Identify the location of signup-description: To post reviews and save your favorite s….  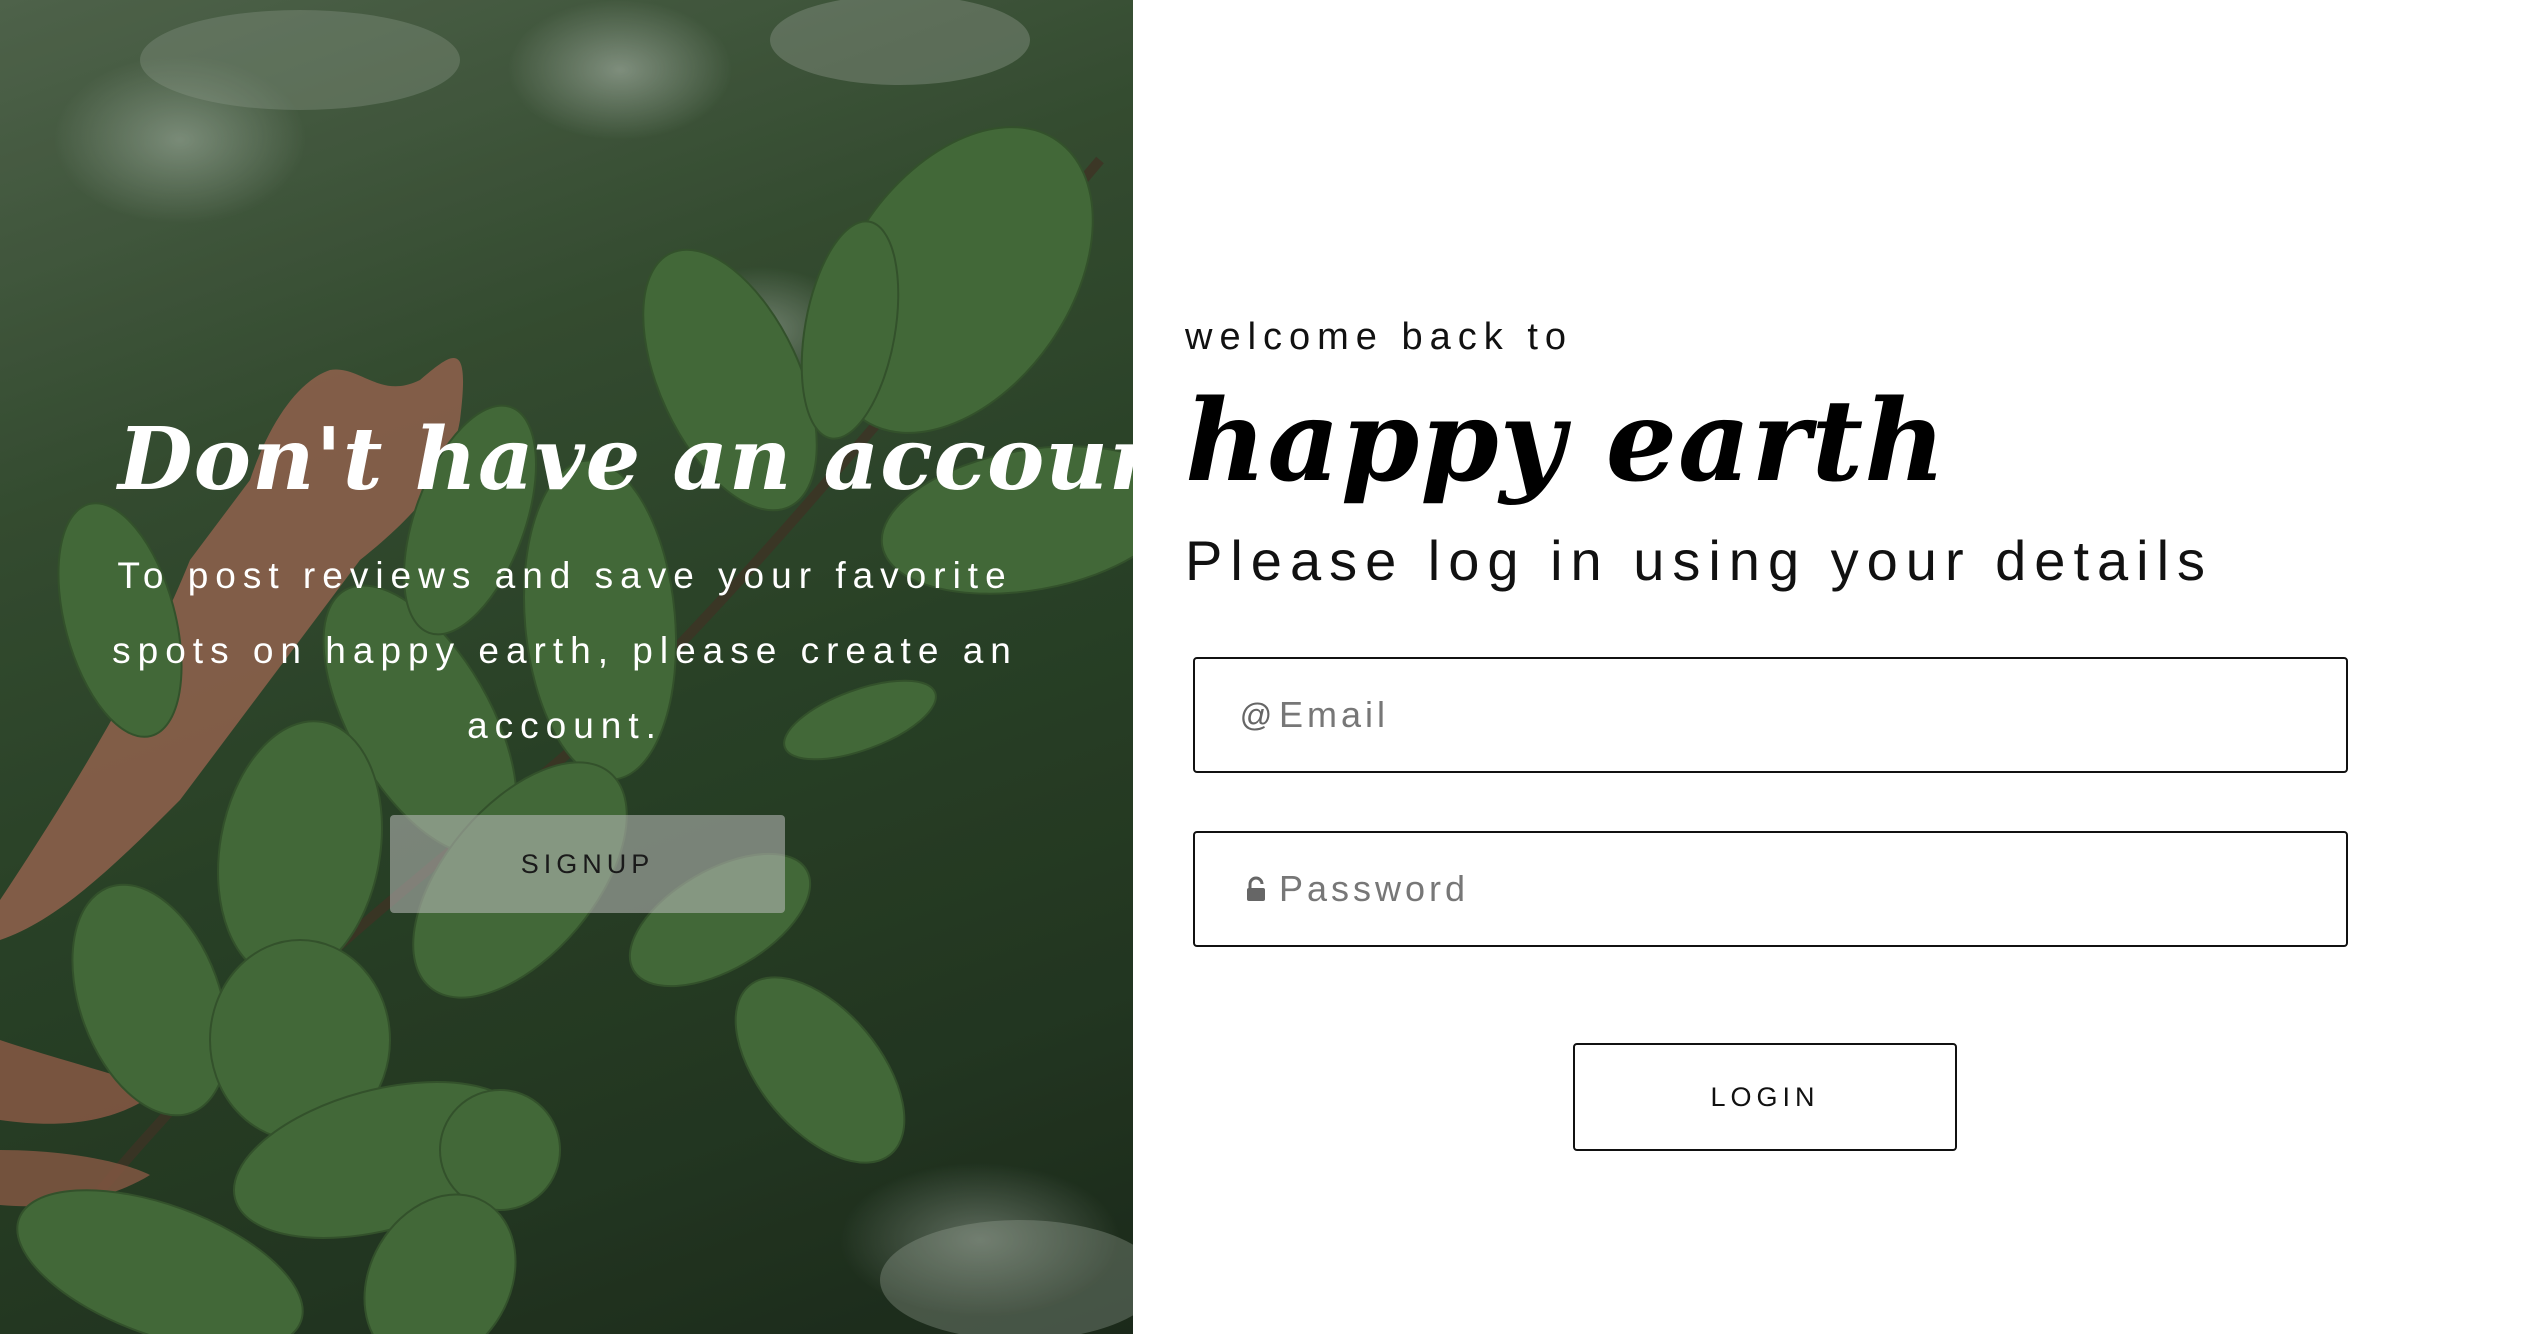
(565, 650).